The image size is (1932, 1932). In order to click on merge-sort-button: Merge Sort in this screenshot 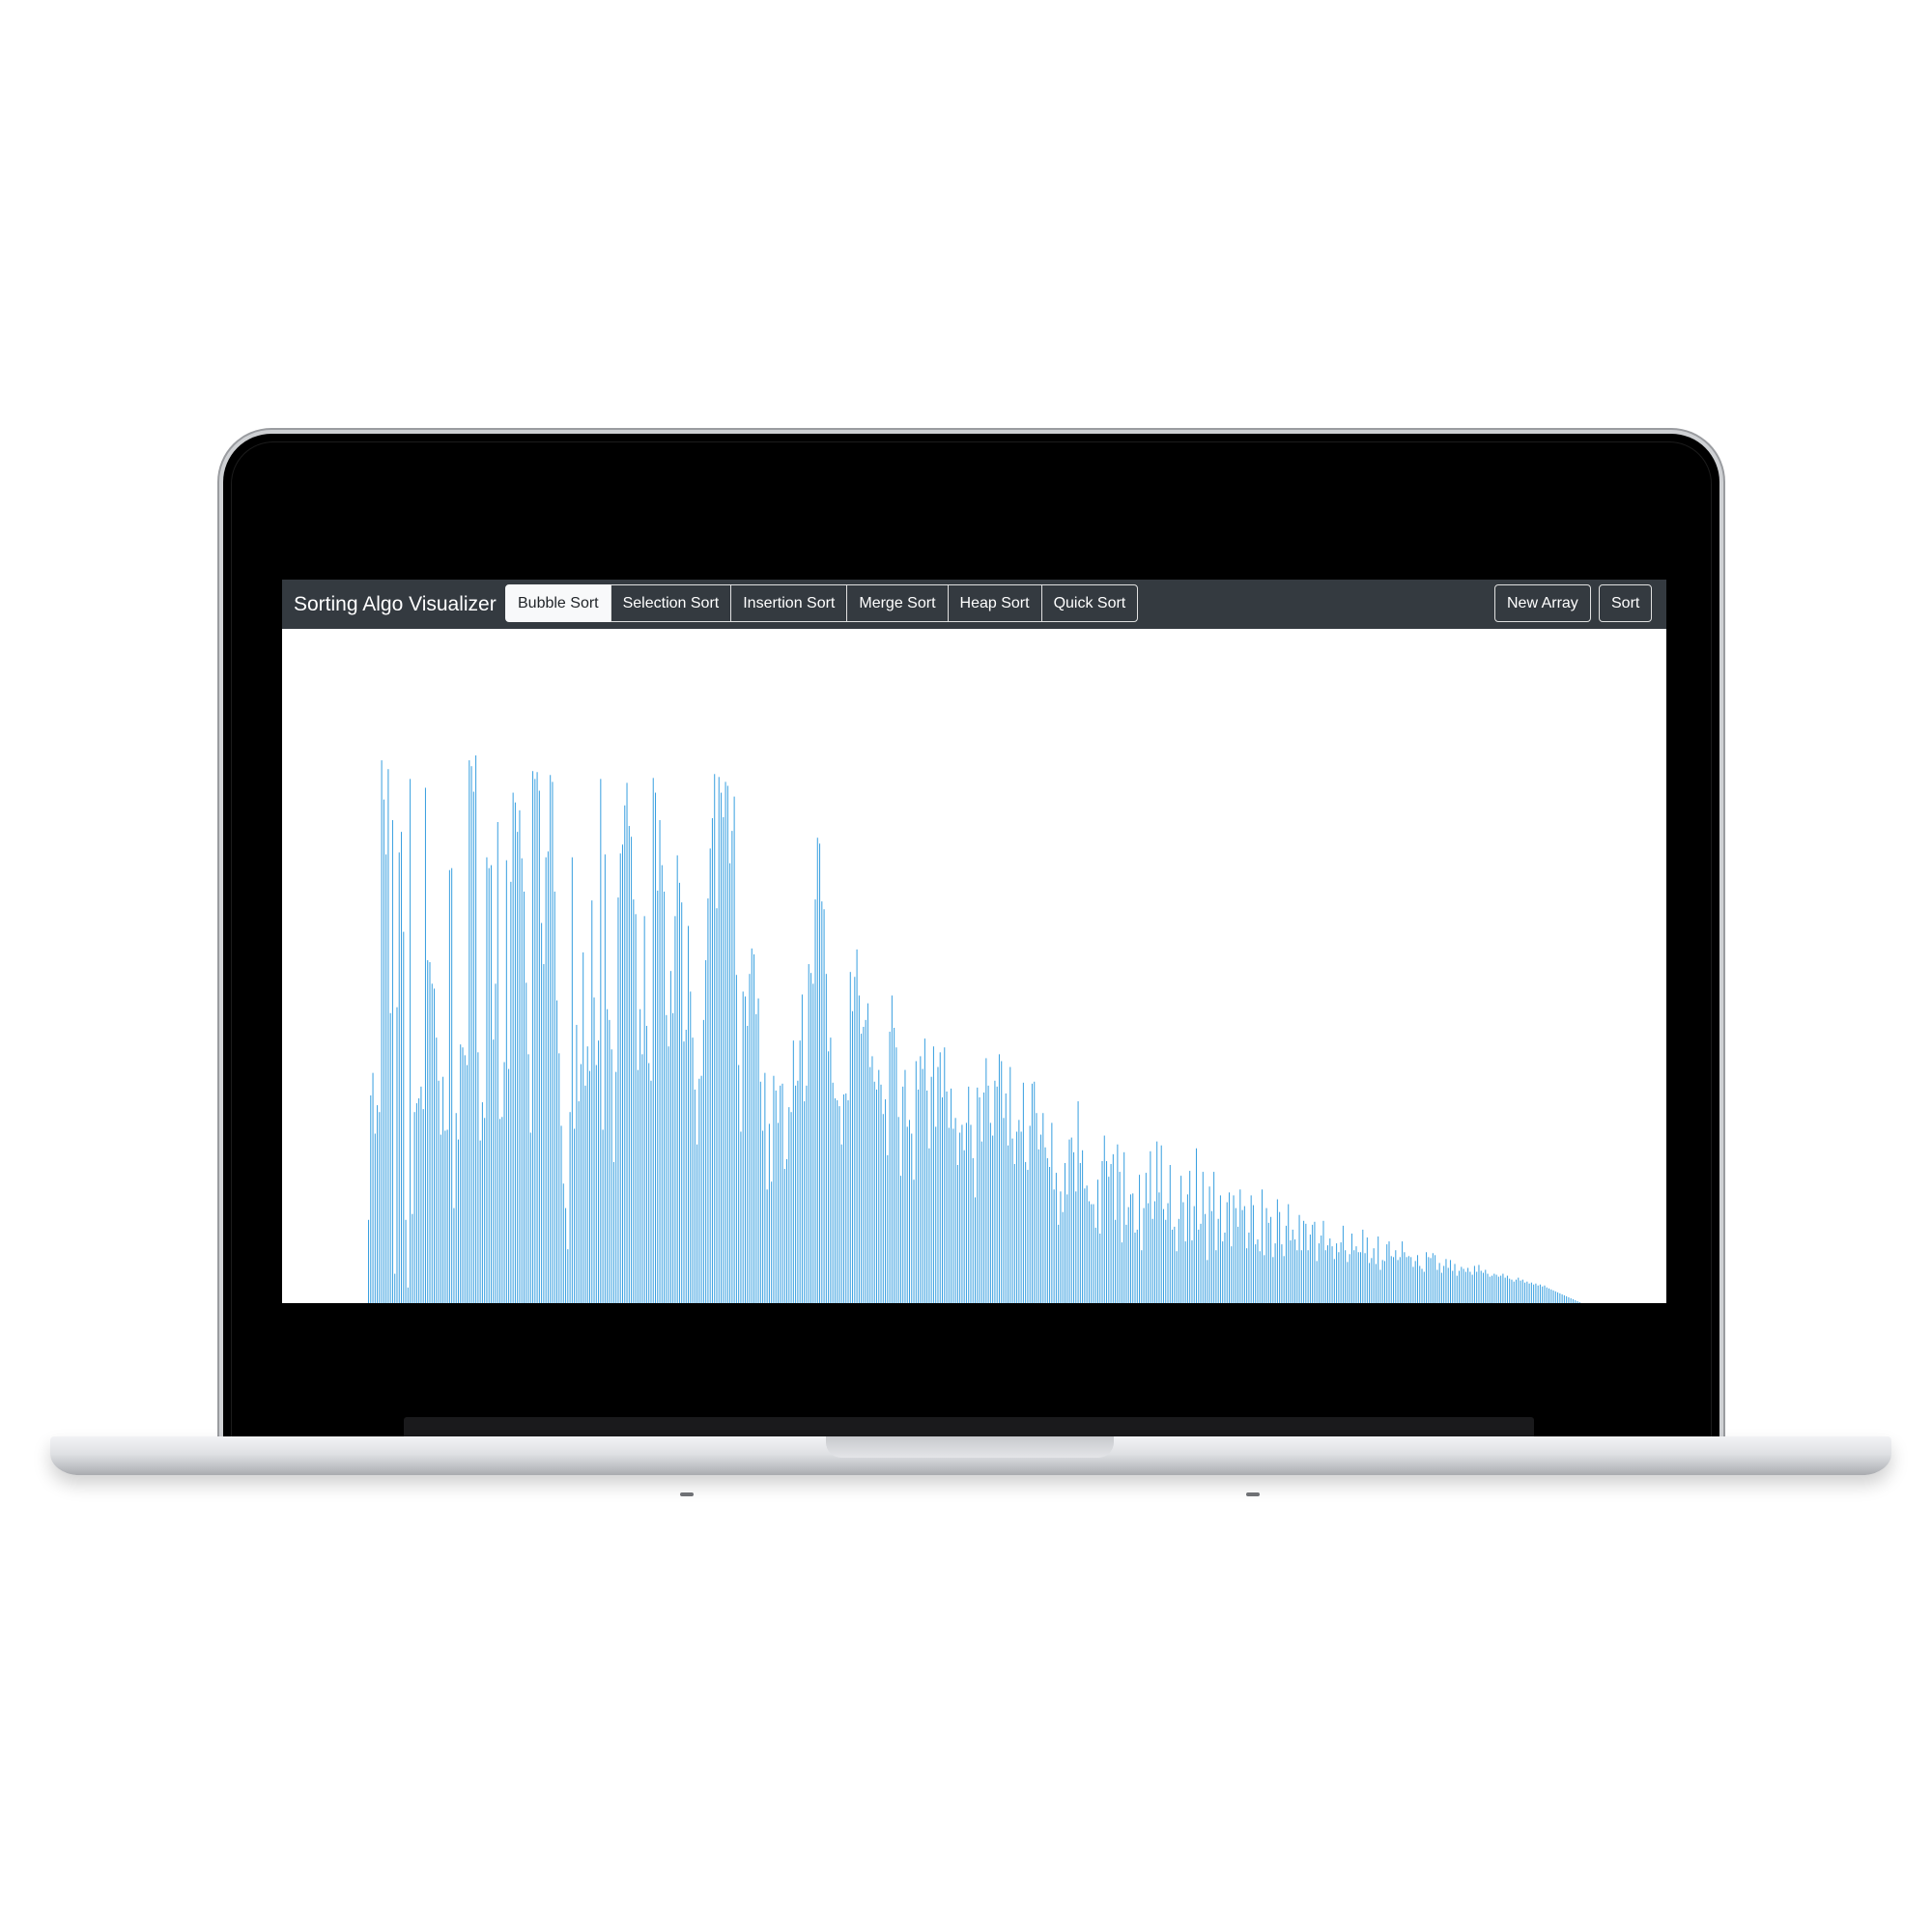, I will do `click(897, 603)`.